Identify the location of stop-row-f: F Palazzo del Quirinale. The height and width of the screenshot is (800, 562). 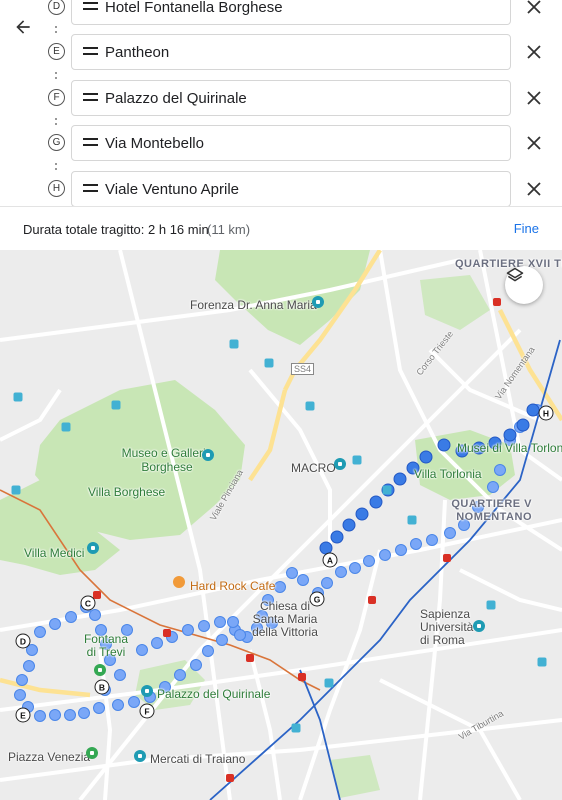
(281, 98).